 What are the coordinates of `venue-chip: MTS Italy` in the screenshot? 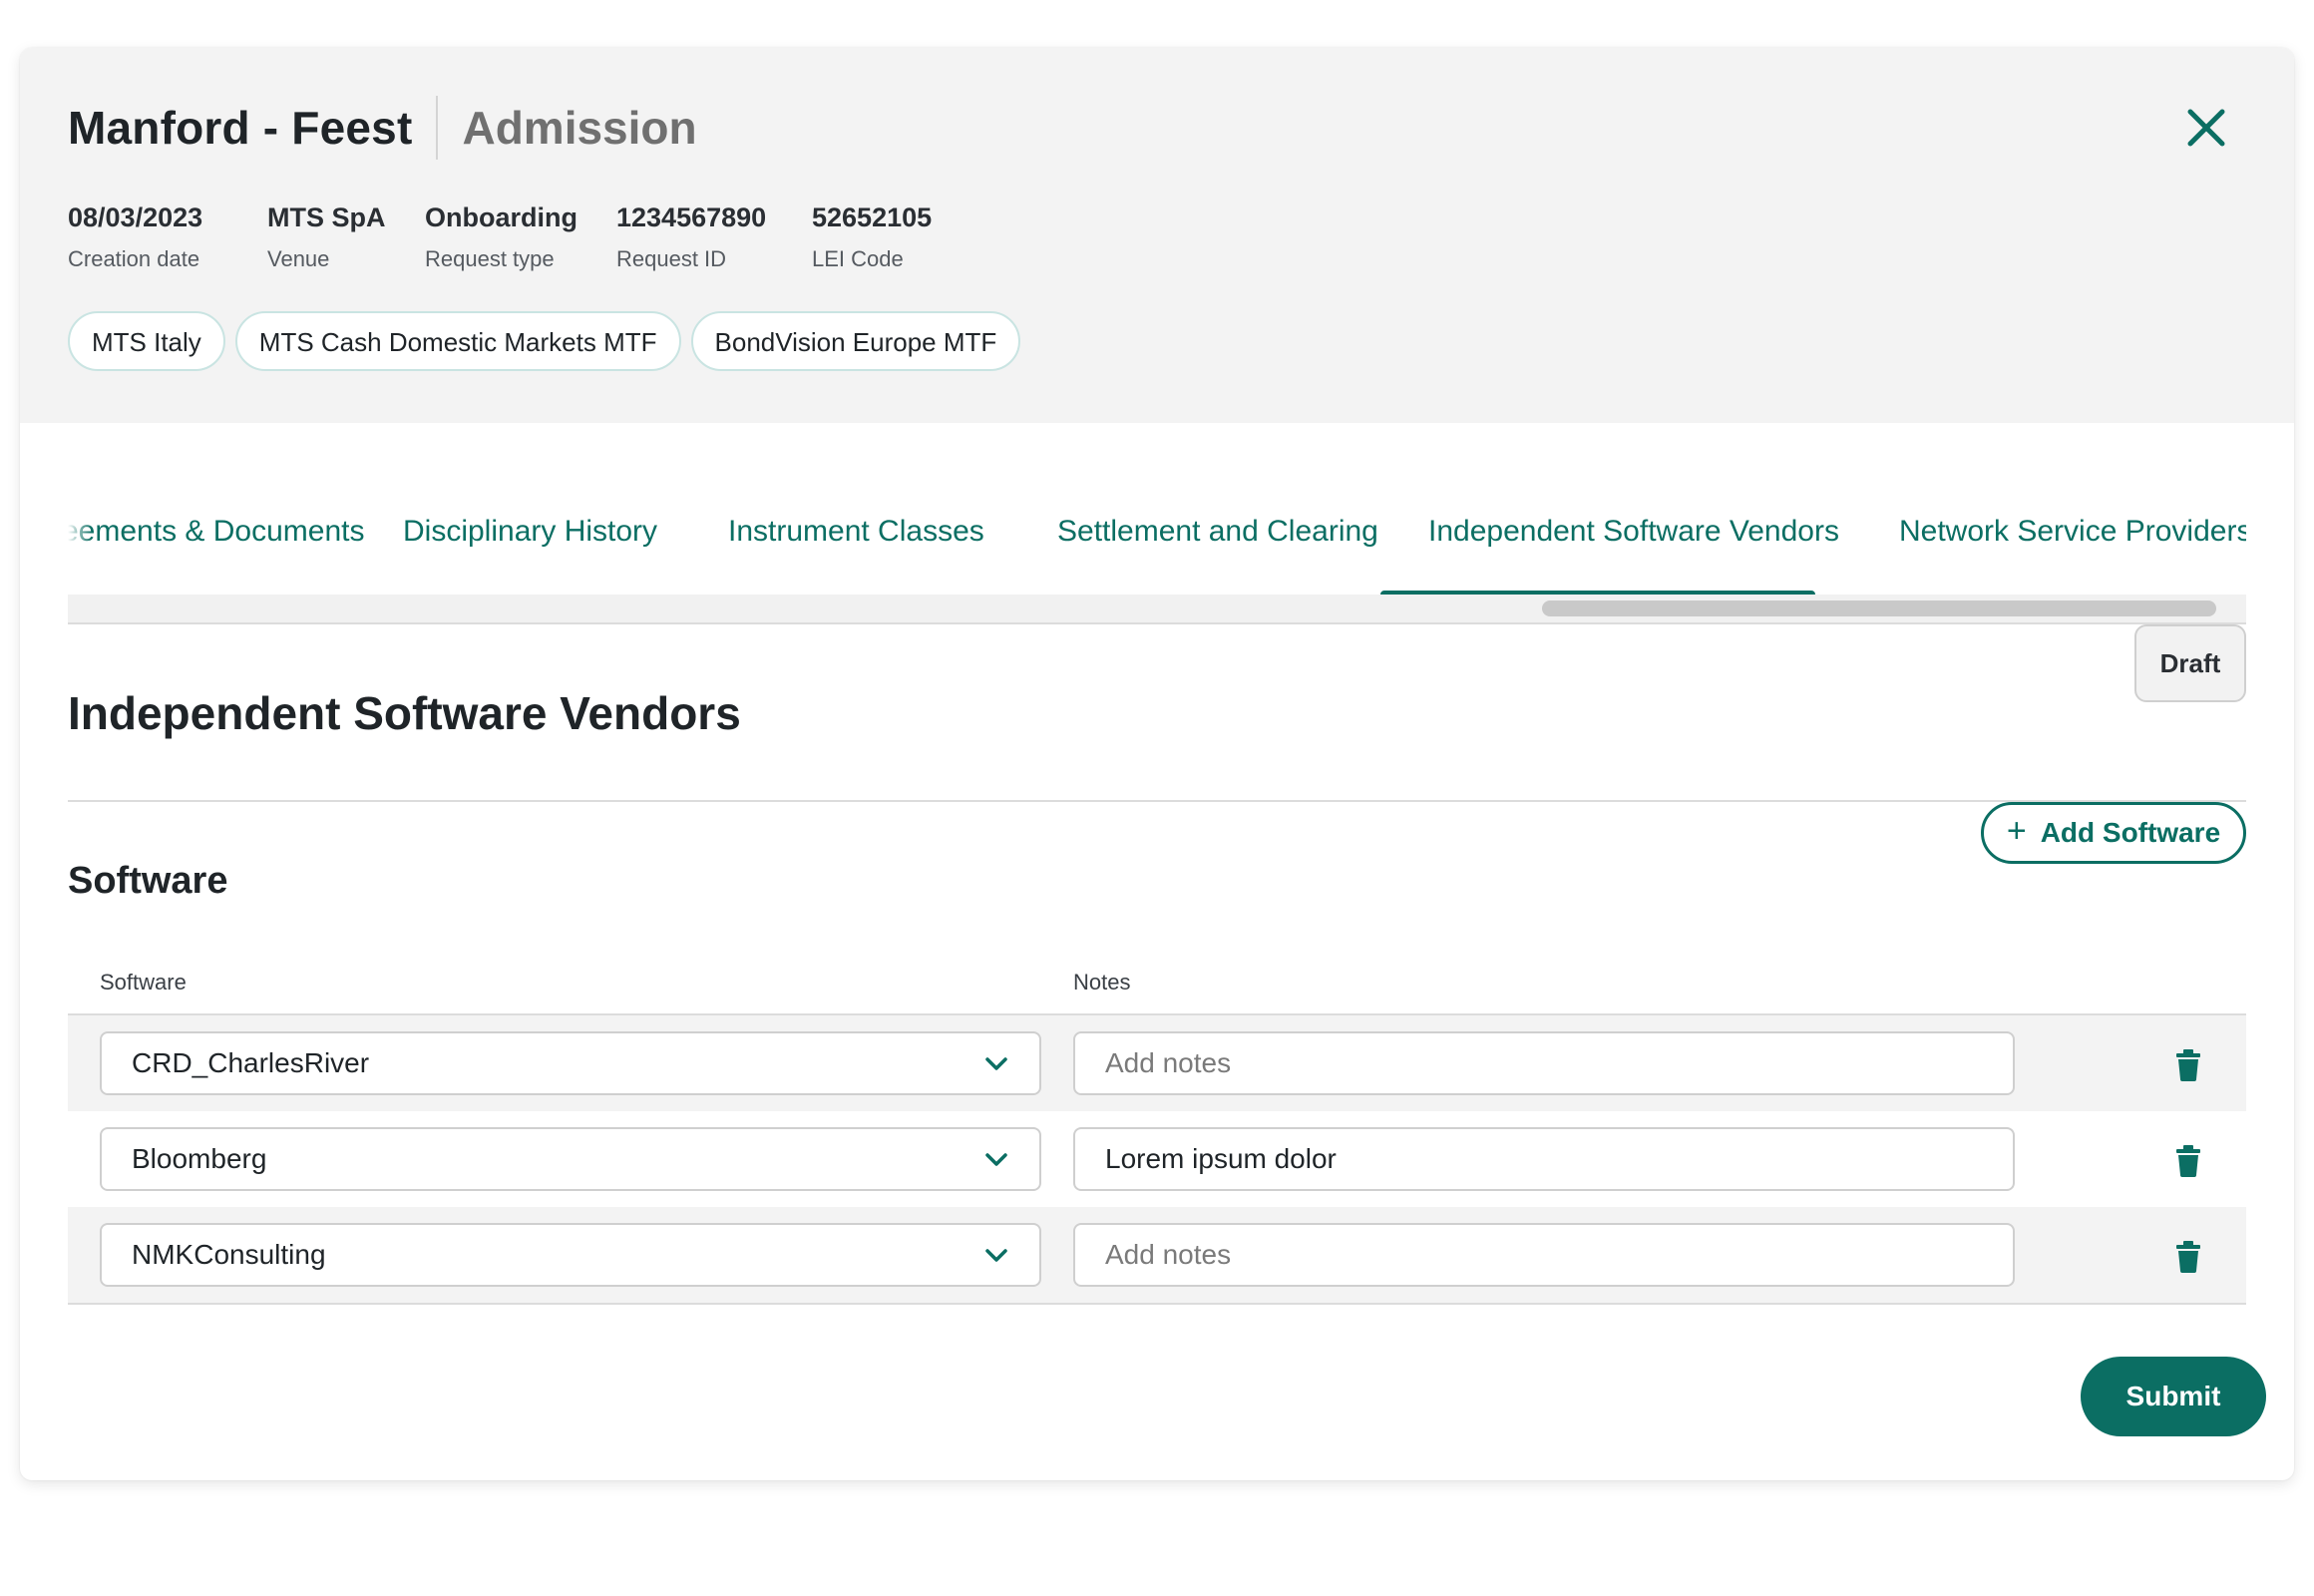 It's located at (146, 341).